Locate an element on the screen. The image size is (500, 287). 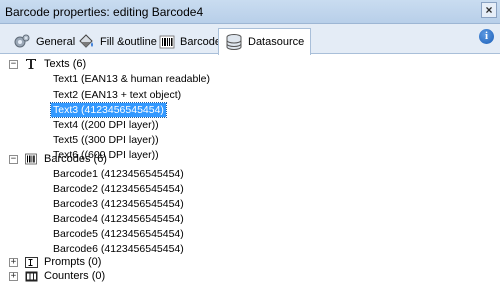
tree-item-label: Text4 ((200 DPI layer)) is located at coordinates (106, 125).